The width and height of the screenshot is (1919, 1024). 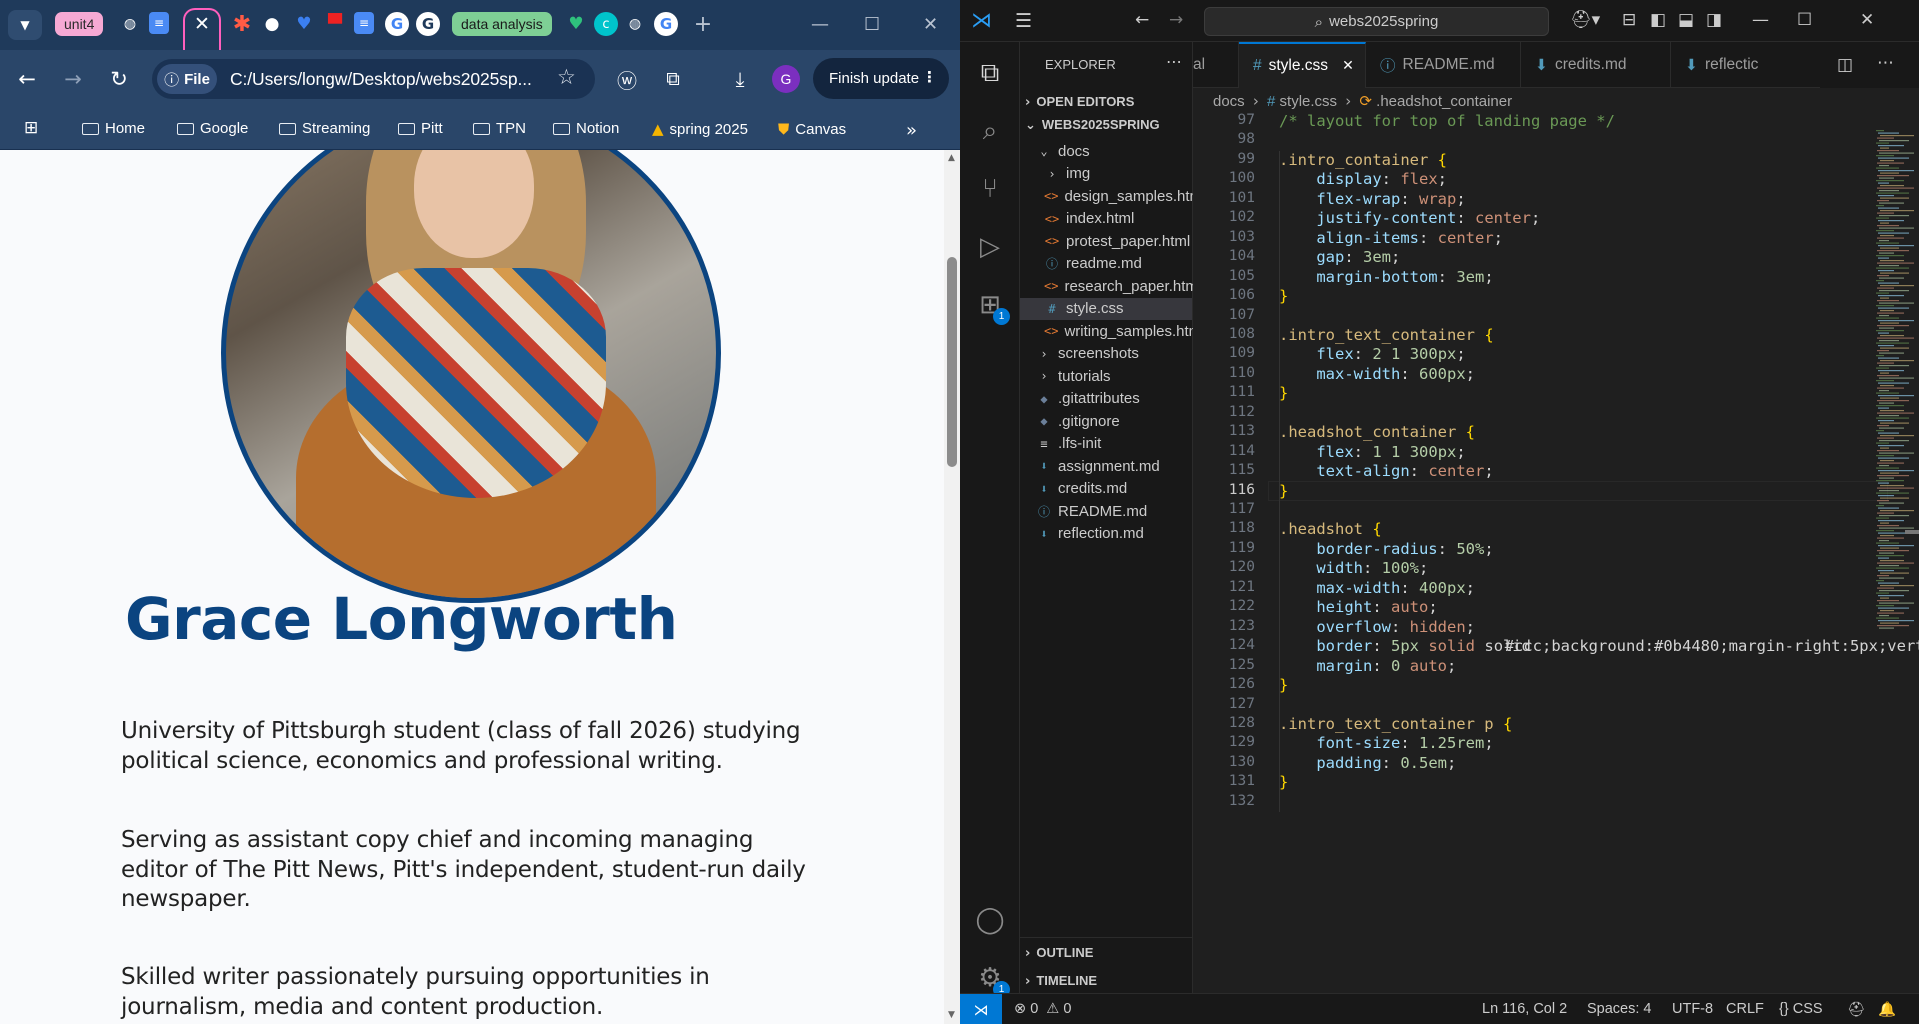 I want to click on problems-indicator: ⊗ 0 ⚠ 0, so click(x=1042, y=1009).